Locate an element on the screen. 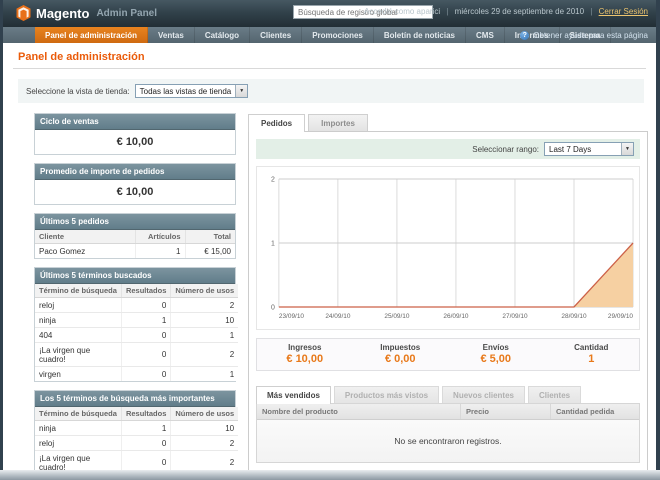  last-search-terms-title: Últimos 5 términos buscados is located at coordinates (135, 276).